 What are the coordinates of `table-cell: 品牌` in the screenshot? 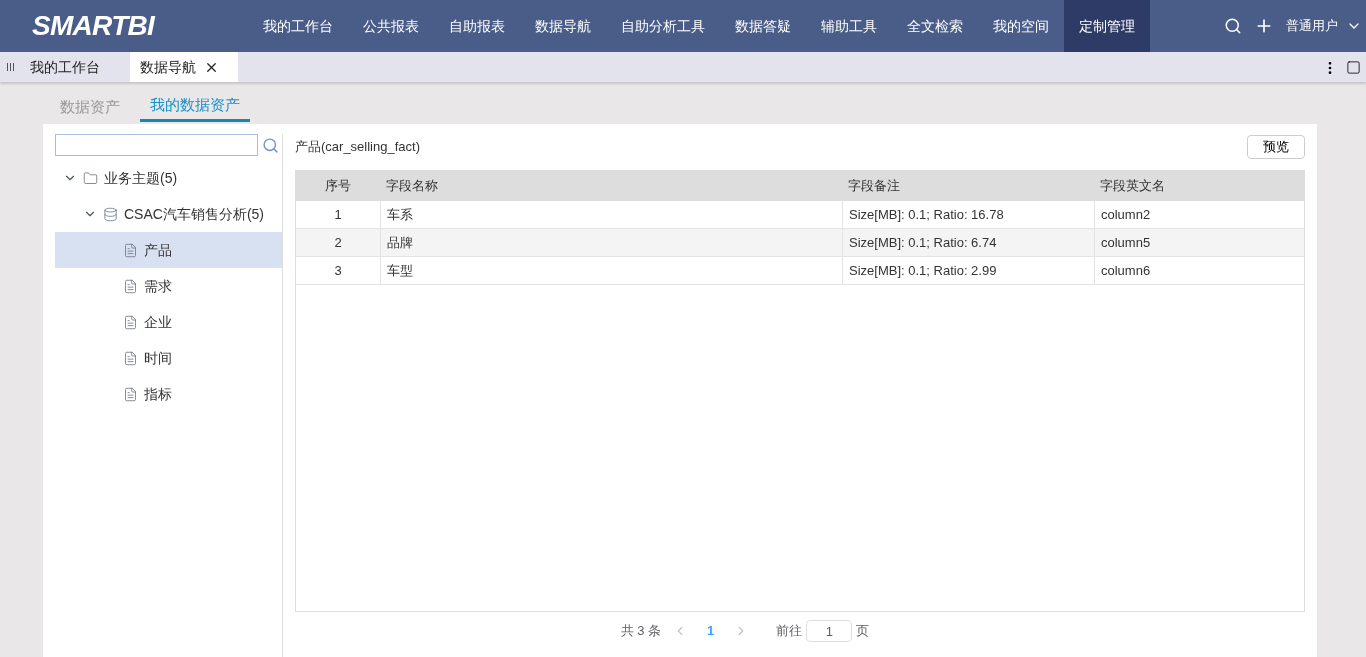 It's located at (611, 242).